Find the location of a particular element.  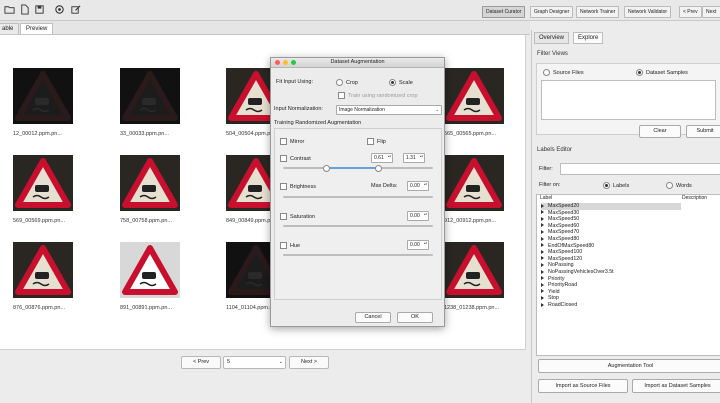

import-as-dataset-samples-button: Import as Dataset Samples is located at coordinates (676, 386).